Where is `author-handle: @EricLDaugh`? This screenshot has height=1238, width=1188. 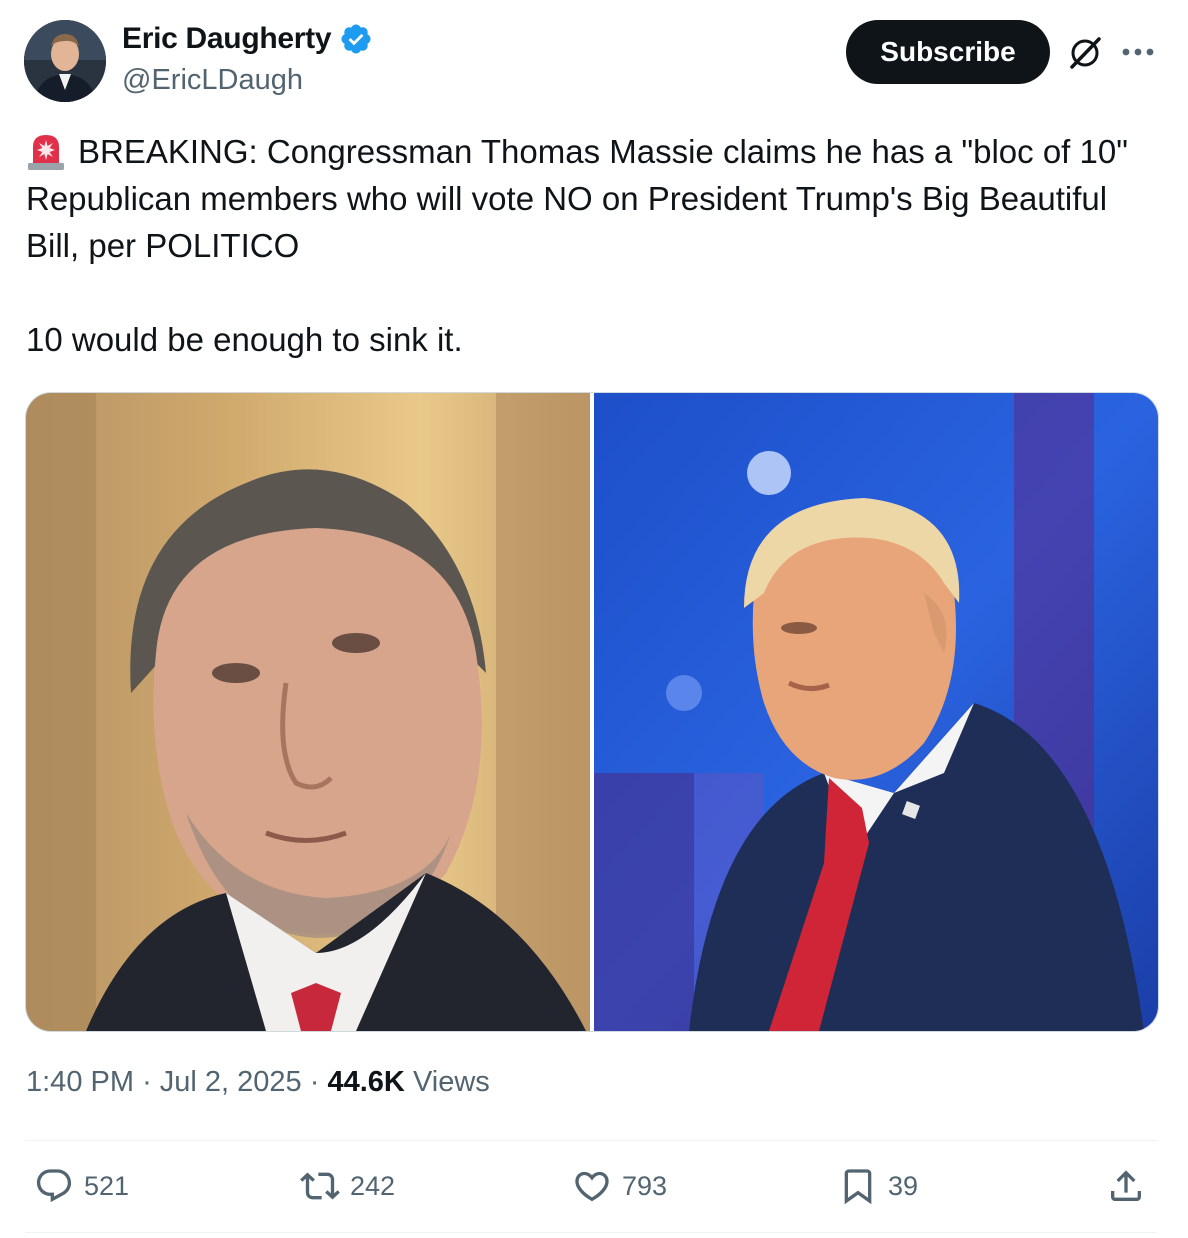 author-handle: @EricLDaugh is located at coordinates (212, 80).